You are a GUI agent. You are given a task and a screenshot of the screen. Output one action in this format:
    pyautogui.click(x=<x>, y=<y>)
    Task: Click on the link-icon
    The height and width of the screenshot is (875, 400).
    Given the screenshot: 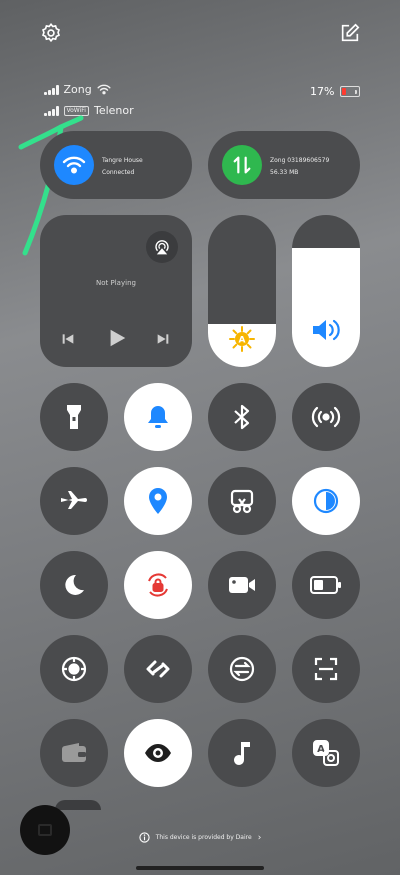 What is the action you would take?
    pyautogui.click(x=158, y=669)
    